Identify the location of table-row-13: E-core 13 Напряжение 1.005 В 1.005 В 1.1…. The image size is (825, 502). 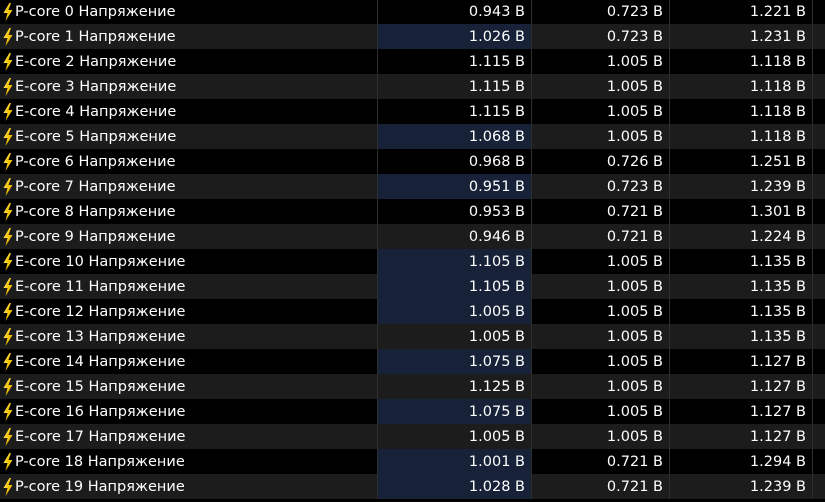
(412, 336).